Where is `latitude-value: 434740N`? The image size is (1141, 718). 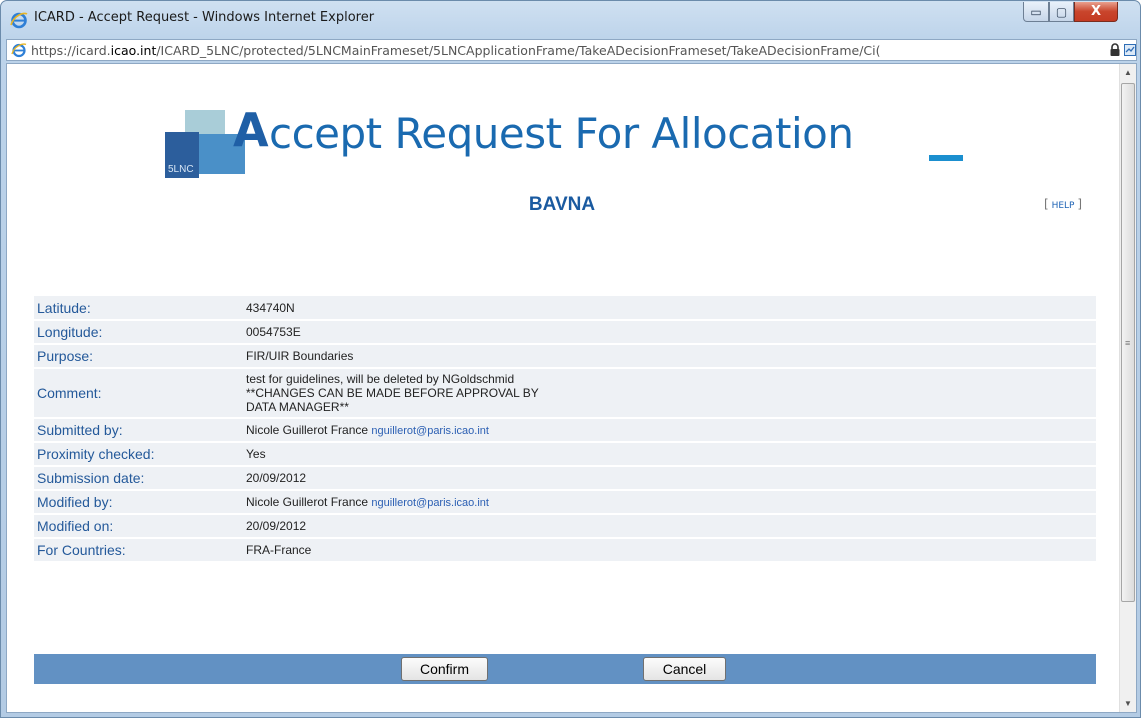
latitude-value: 434740N is located at coordinates (671, 308).